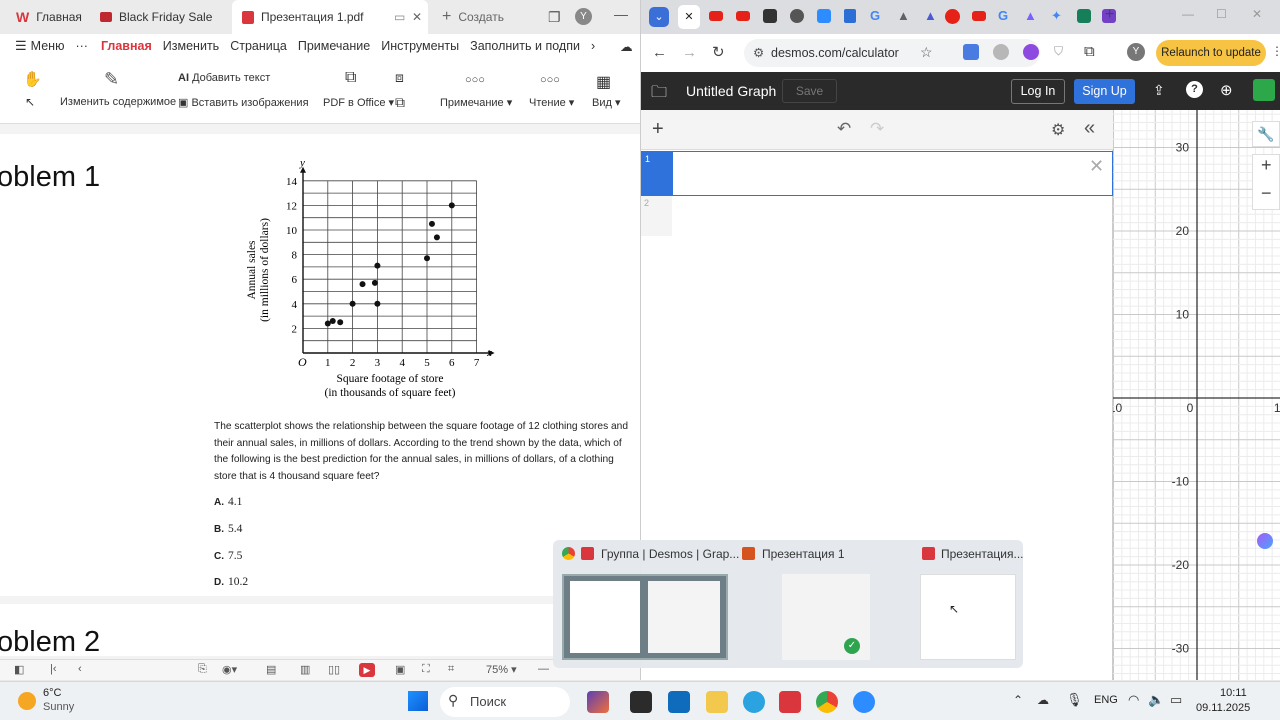 This screenshot has height=720, width=1280. What do you see at coordinates (1257, 14) in the screenshot?
I see `close-window-icon: ✕` at bounding box center [1257, 14].